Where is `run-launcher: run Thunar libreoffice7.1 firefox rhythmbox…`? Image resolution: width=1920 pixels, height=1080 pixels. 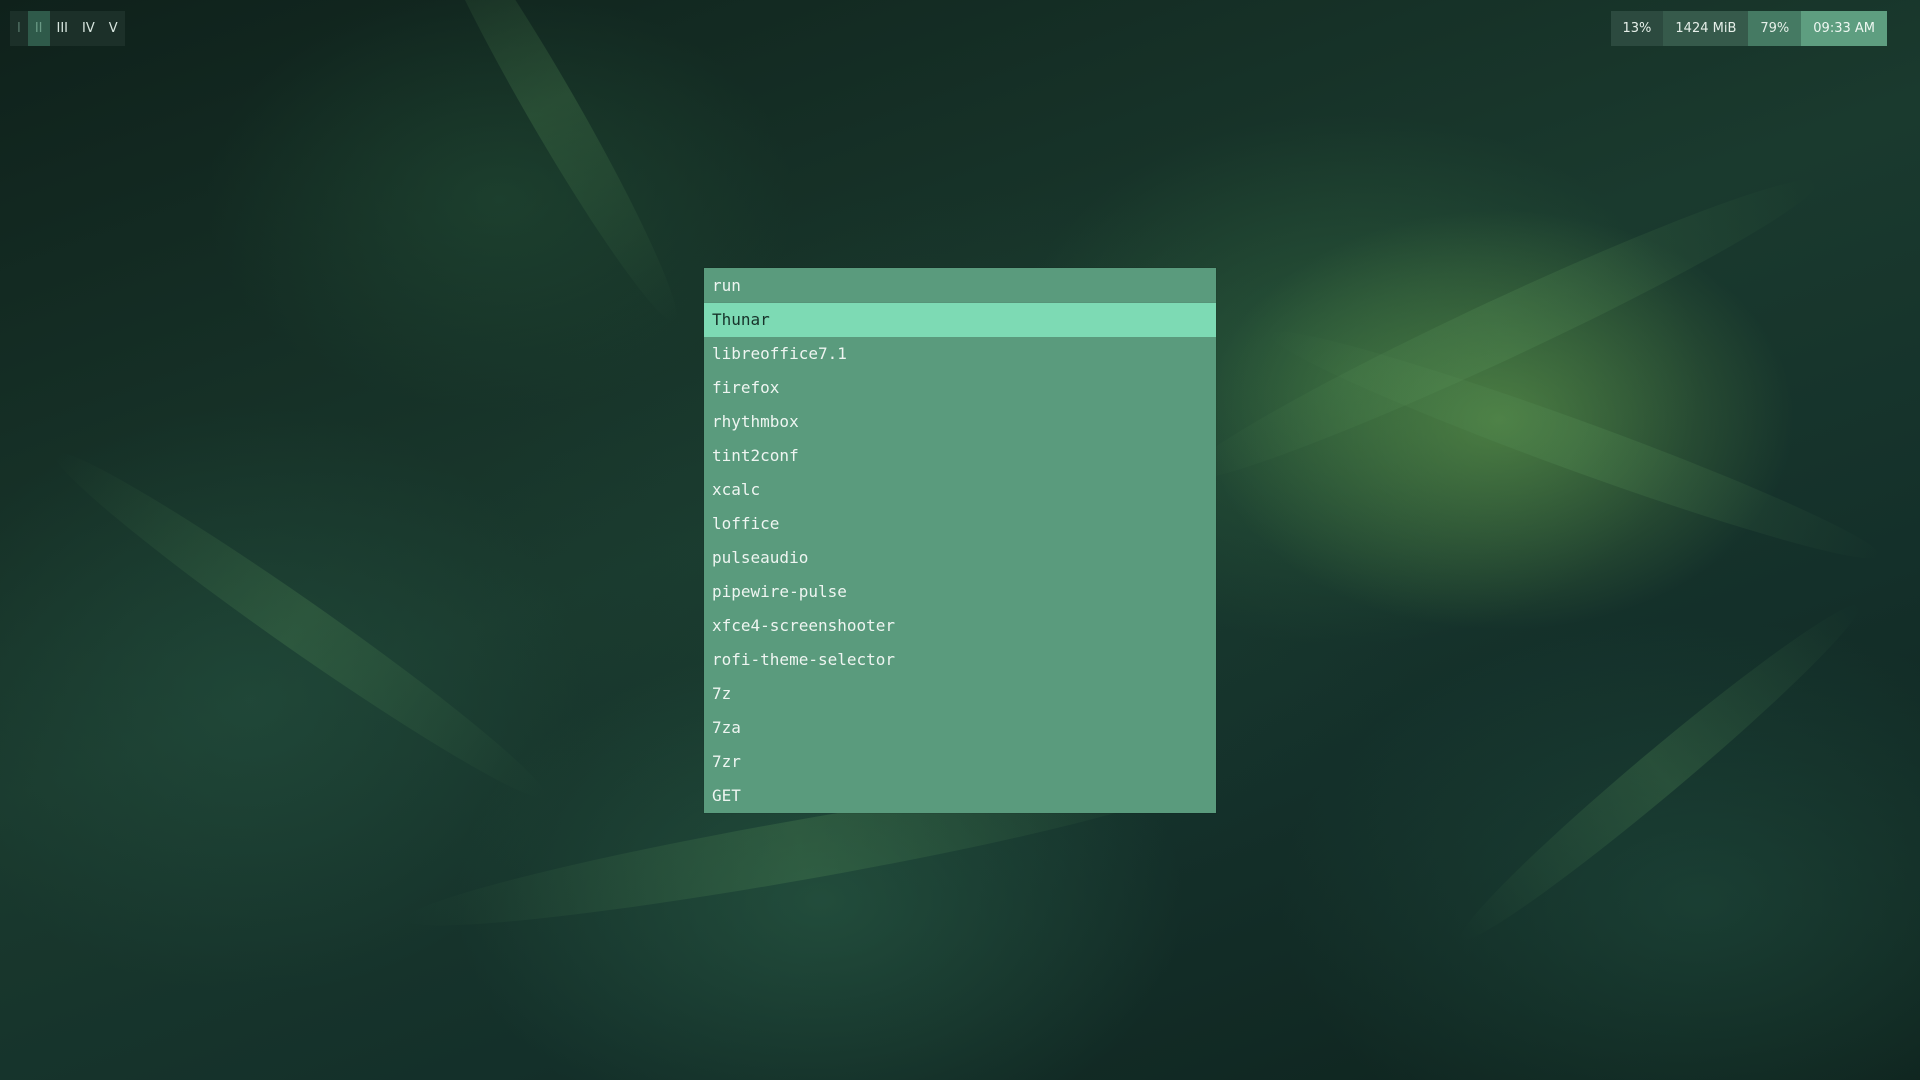 run-launcher: run Thunar libreoffice7.1 firefox rhythmbox… is located at coordinates (960, 540).